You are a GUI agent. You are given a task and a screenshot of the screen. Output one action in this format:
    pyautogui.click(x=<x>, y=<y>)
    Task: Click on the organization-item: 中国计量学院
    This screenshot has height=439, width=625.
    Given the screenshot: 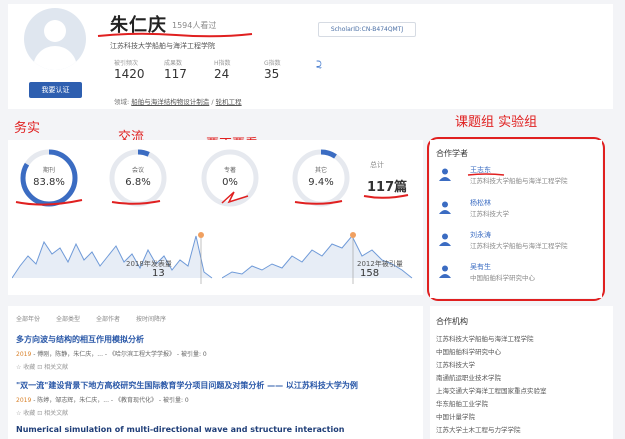 What is the action you would take?
    pyautogui.click(x=455, y=416)
    